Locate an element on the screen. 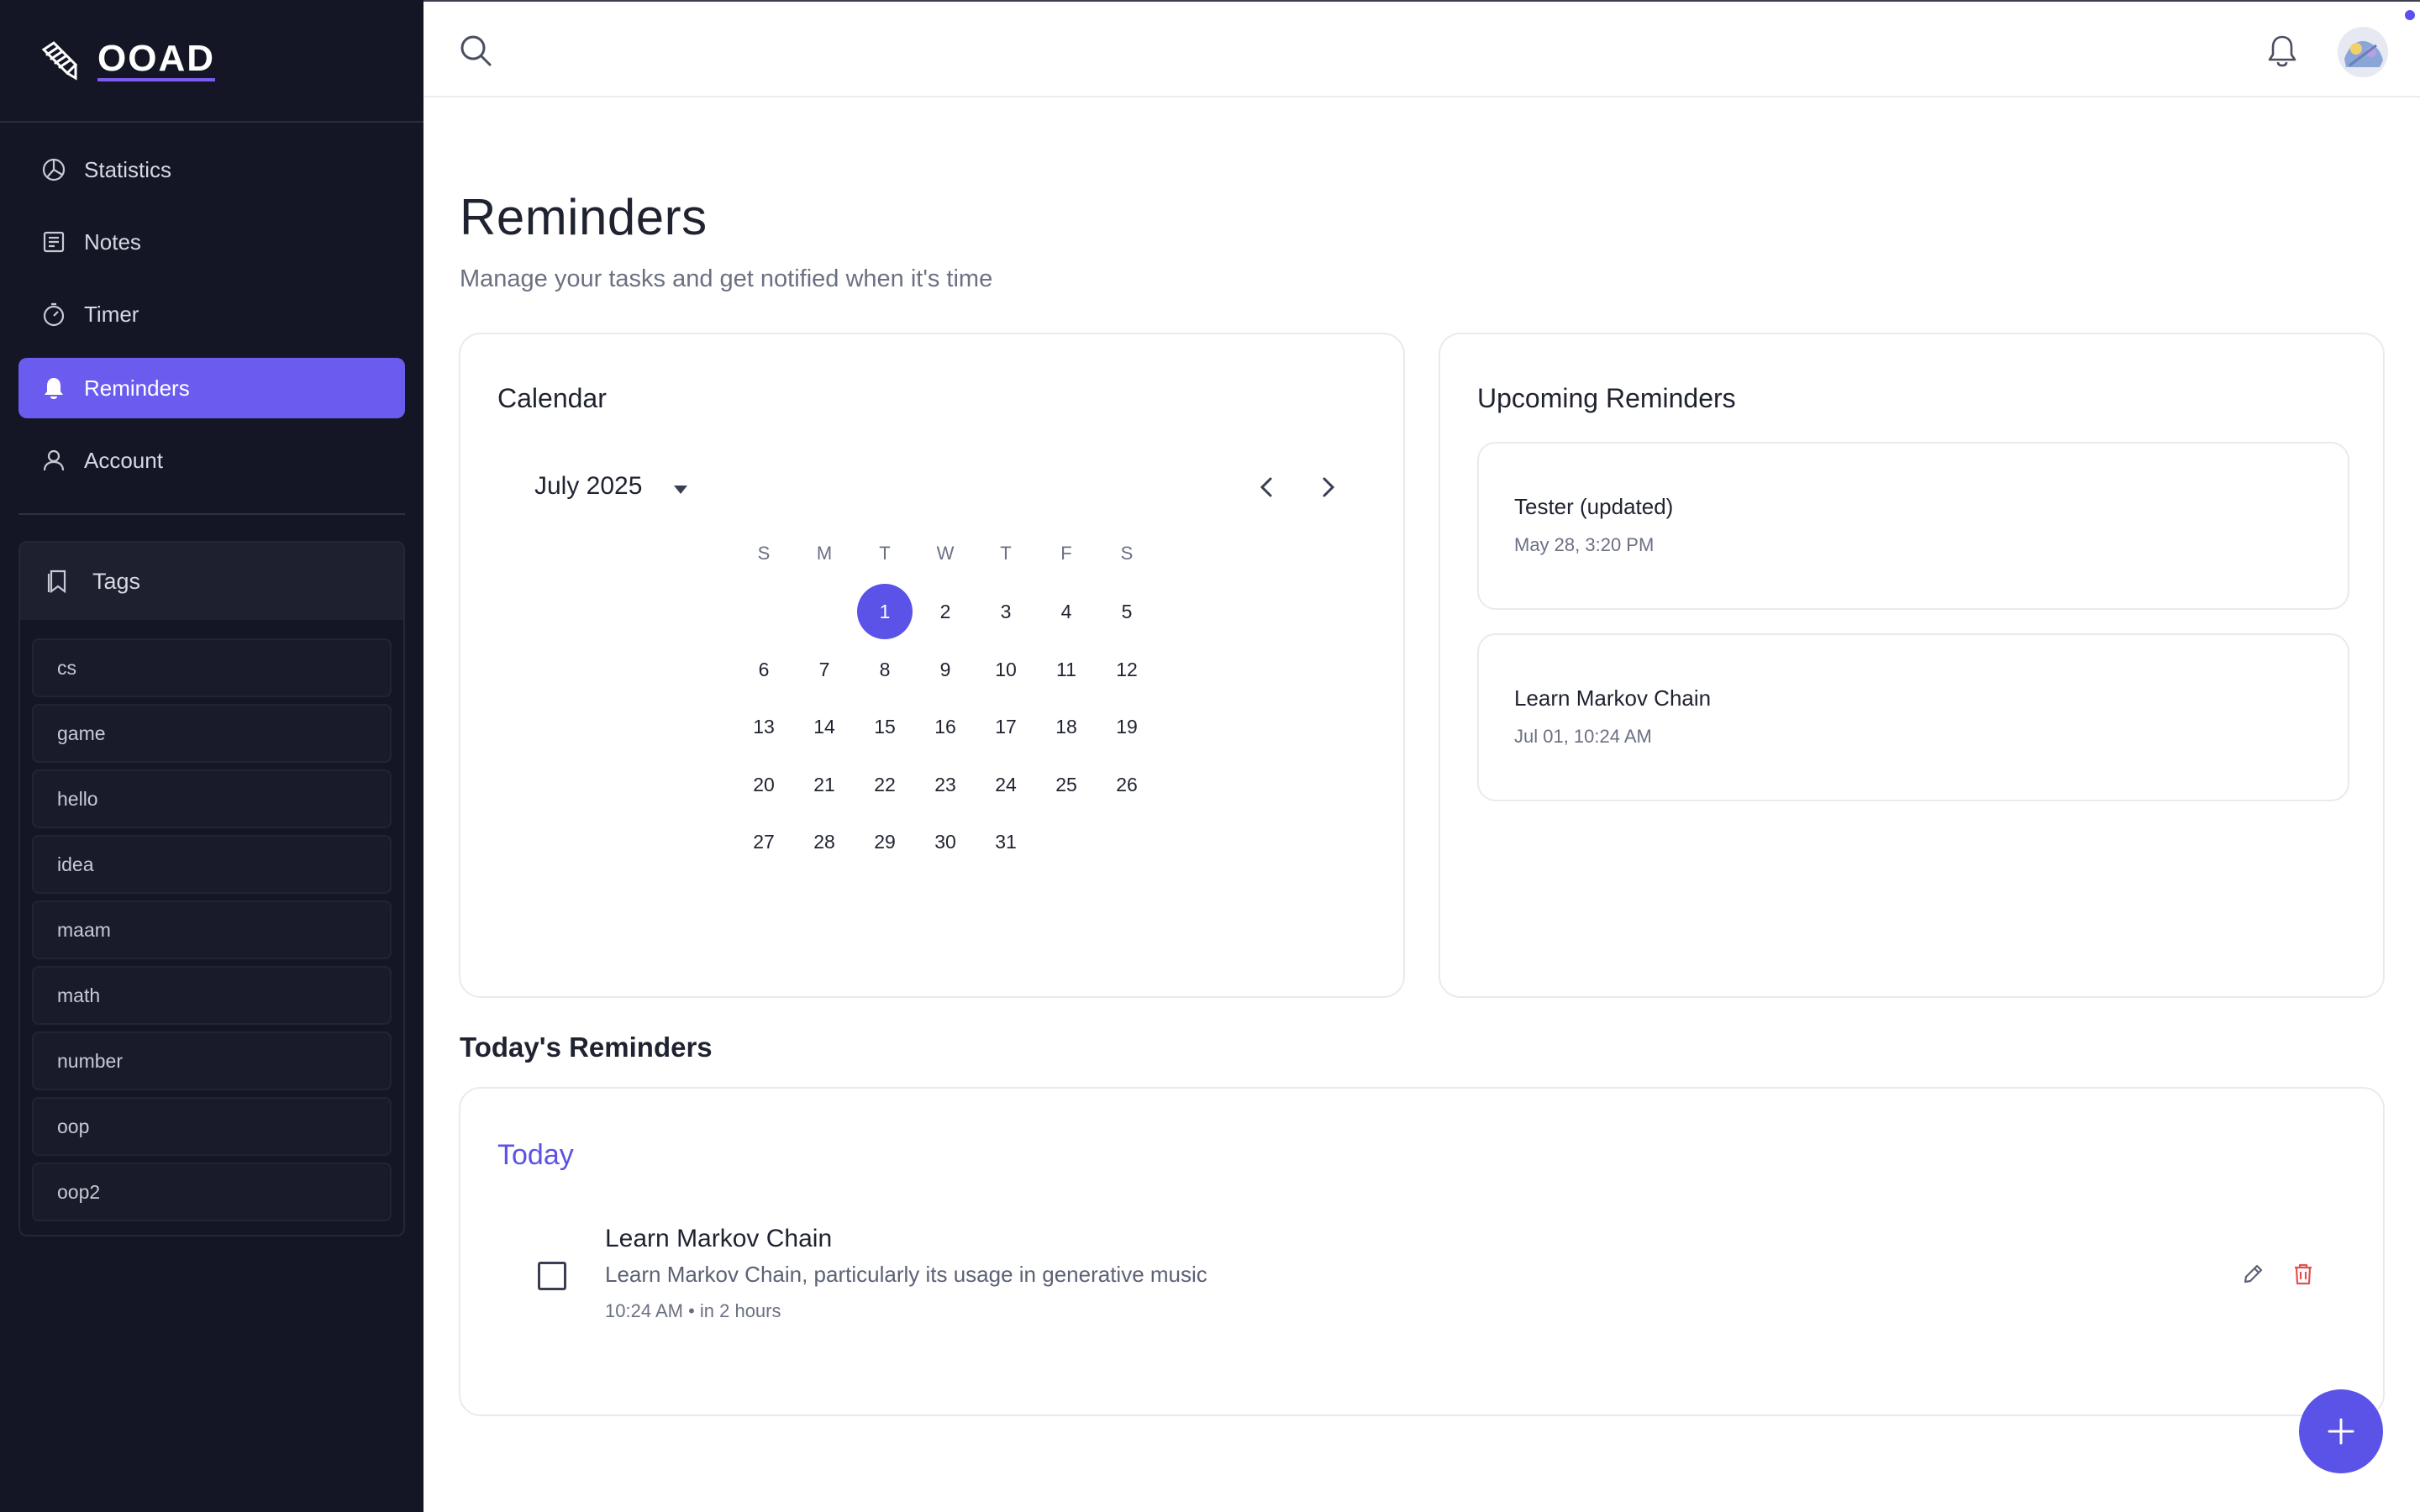 This screenshot has height=1512, width=2420. upcoming-reminder-item: Tester (updated) May 28, 3:20 PM is located at coordinates (1913, 526).